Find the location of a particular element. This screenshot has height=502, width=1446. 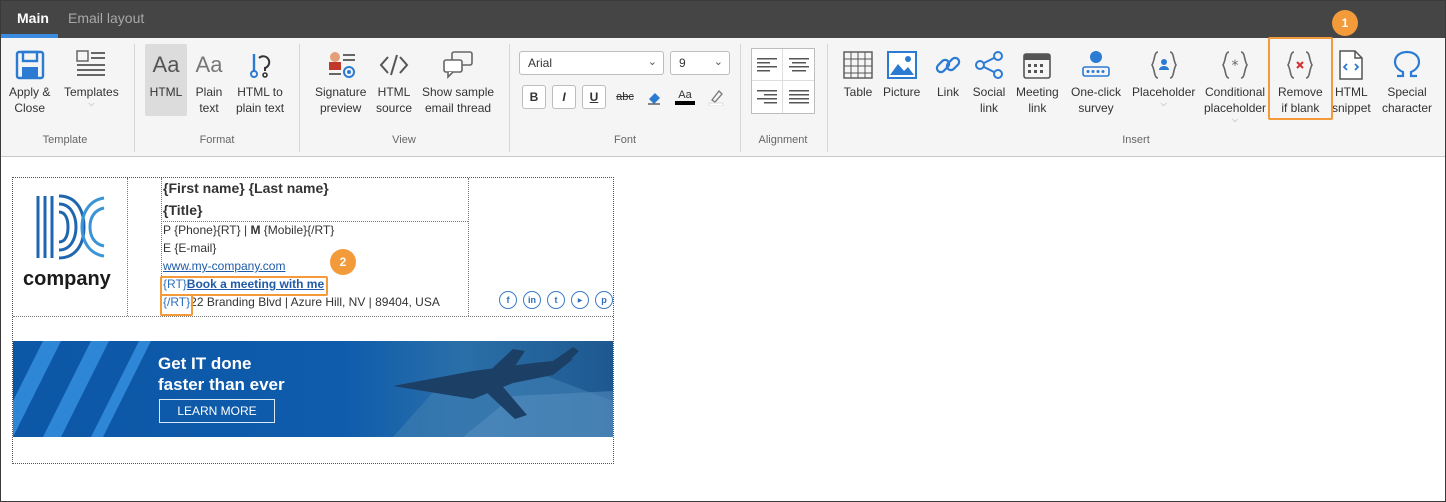

html-source-button: HTML source is located at coordinates (394, 82).